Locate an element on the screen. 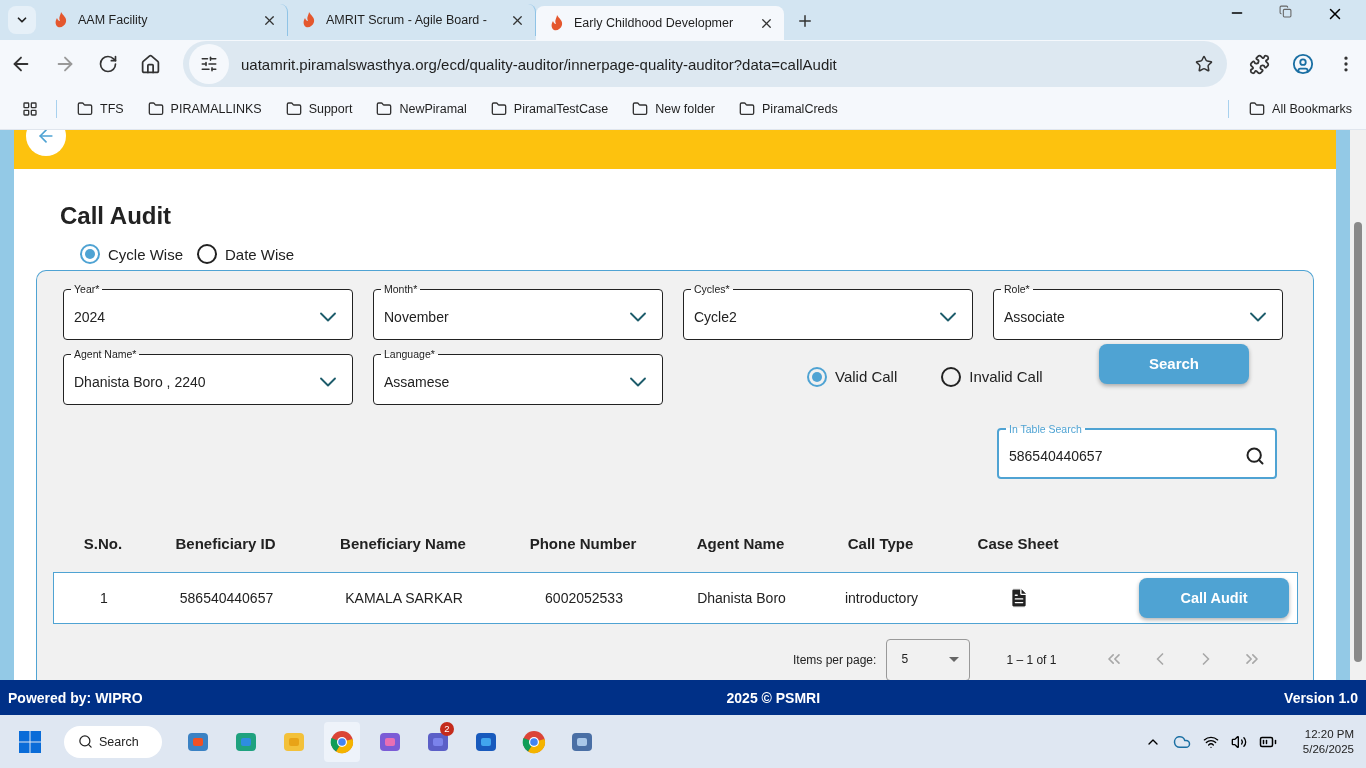 The width and height of the screenshot is (1366, 768). select-field: Agent Name* Dhanista Boro , 2240 is located at coordinates (208, 376).